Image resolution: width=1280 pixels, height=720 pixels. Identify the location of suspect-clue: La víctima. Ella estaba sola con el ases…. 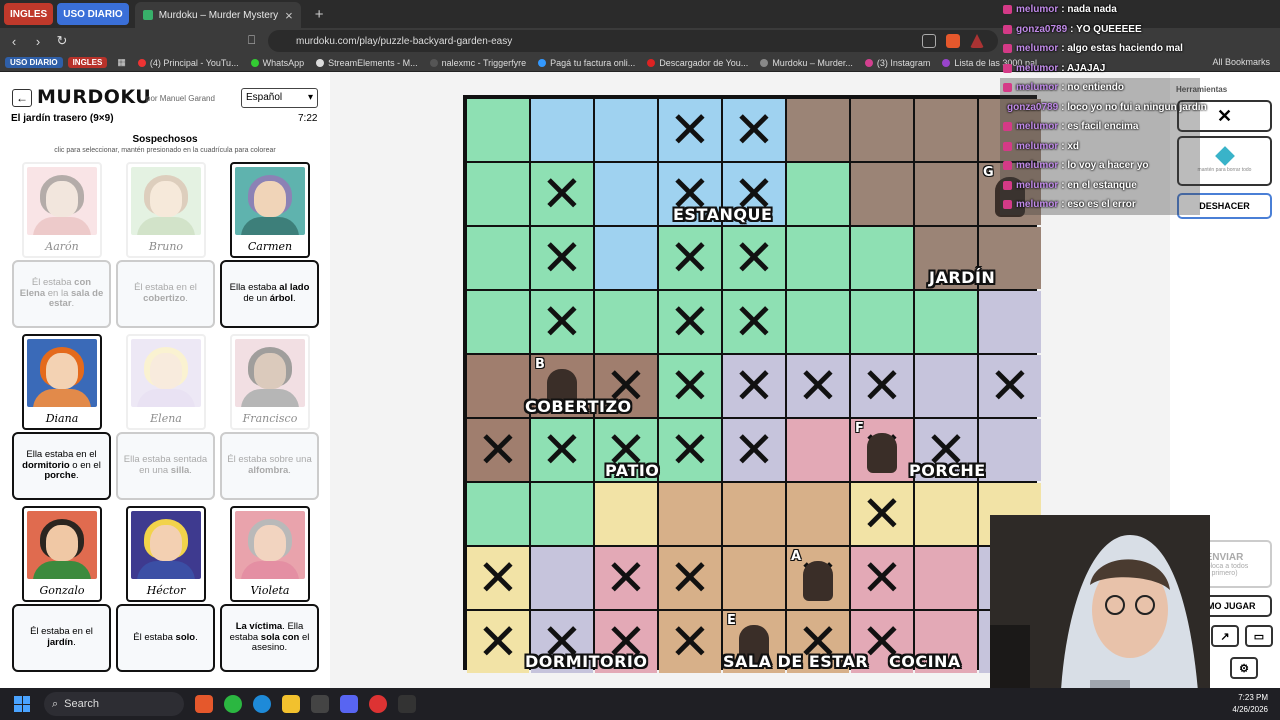
(269, 638).